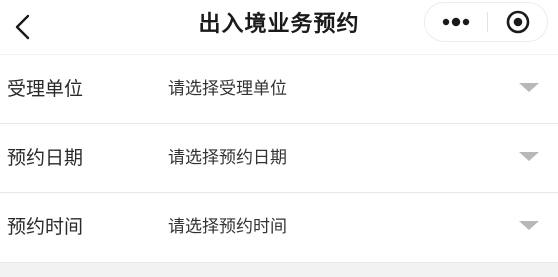 This screenshot has width=558, height=277. I want to click on target-circle-icon, so click(518, 22).